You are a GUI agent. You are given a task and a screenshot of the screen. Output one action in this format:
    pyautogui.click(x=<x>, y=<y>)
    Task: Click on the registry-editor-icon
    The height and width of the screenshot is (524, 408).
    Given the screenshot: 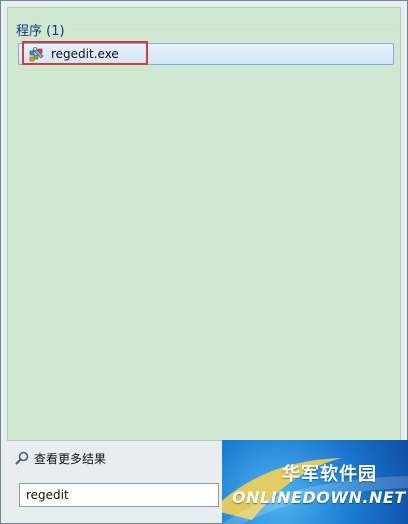 What is the action you would take?
    pyautogui.click(x=36, y=54)
    